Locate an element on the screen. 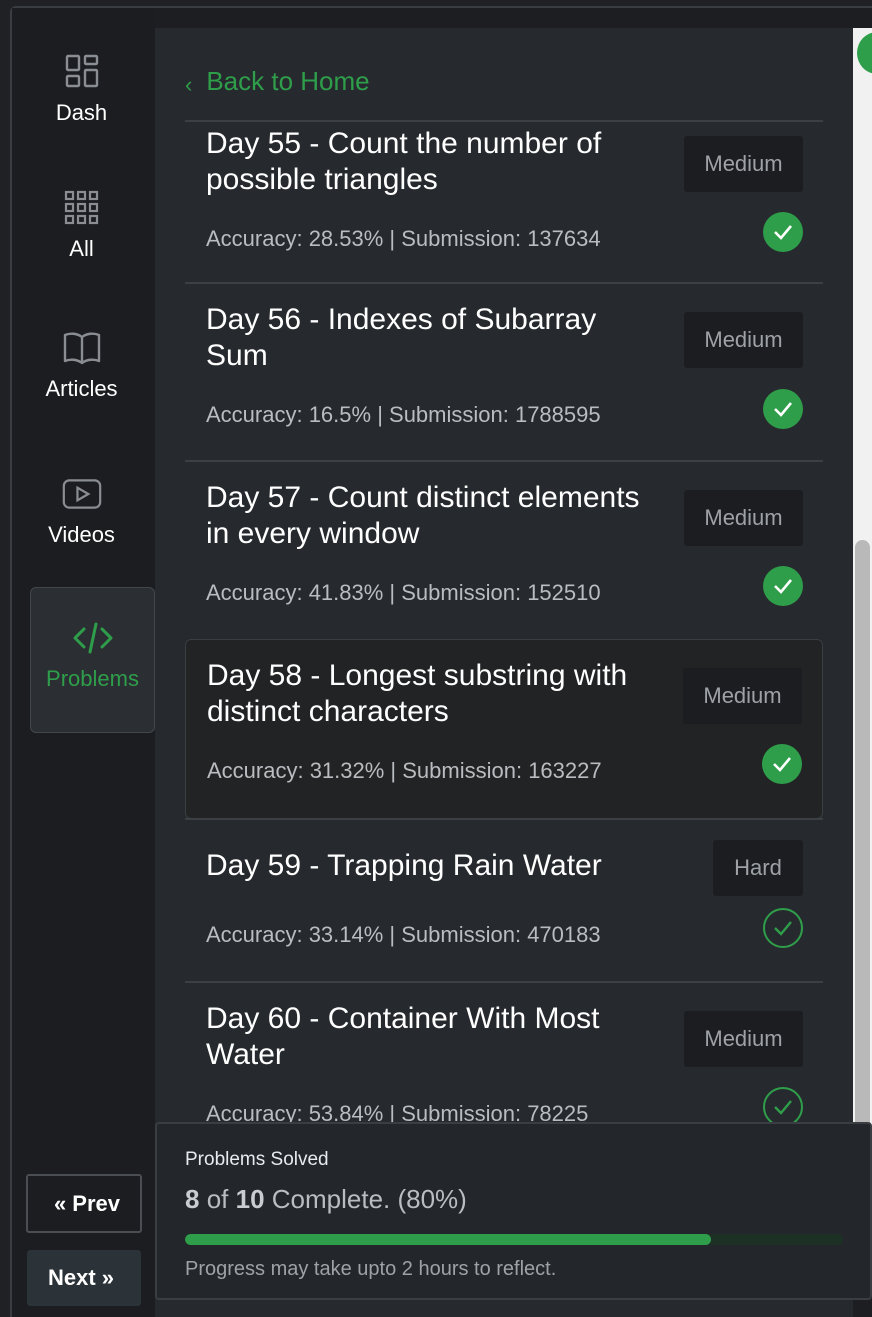 Image resolution: width=872 pixels, height=1317 pixels. nav-item-problems: Problems is located at coordinates (92, 660).